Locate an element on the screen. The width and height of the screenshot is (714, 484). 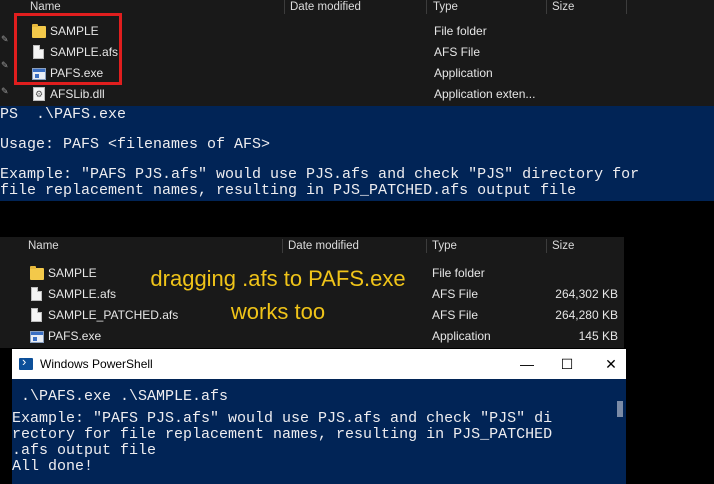
file-name: PAFS.exe is located at coordinates (75, 336).